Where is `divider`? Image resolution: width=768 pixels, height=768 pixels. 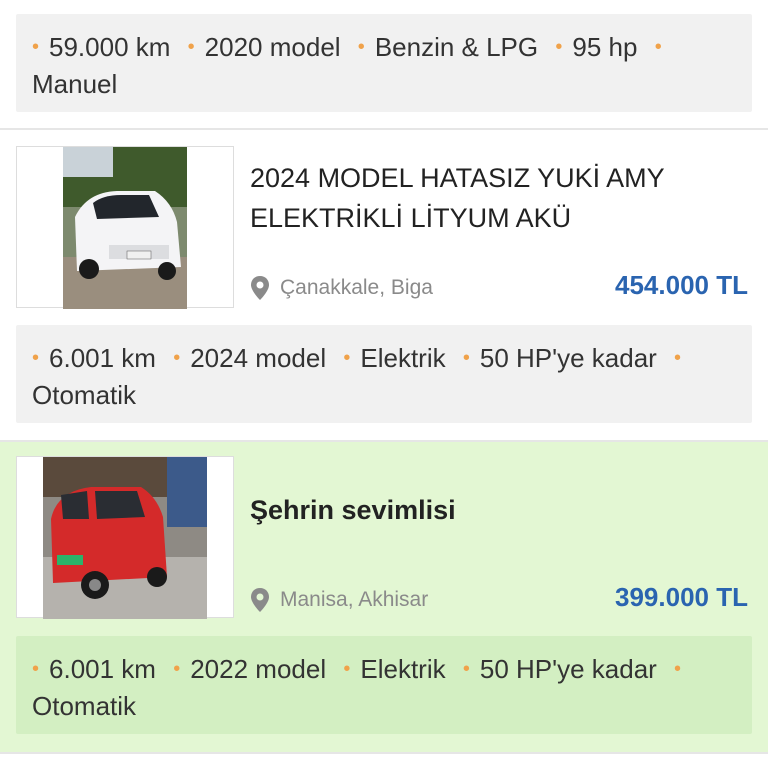
divider is located at coordinates (384, 753).